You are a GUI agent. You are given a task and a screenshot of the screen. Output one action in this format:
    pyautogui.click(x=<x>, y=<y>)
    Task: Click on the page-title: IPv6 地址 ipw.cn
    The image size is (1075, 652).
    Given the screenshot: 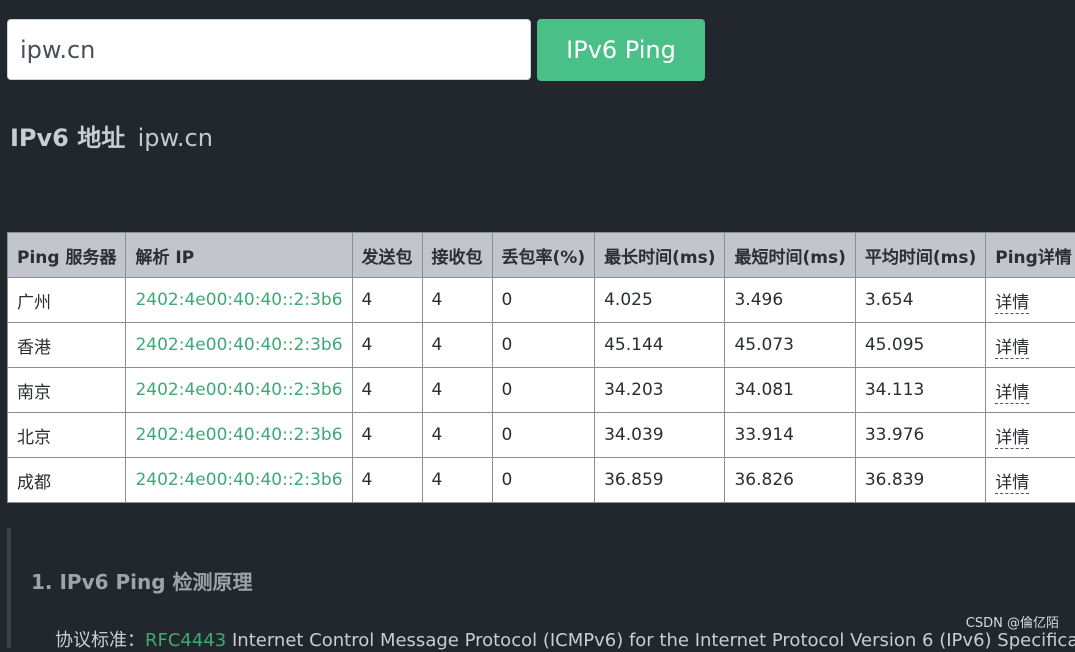 What is the action you would take?
    pyautogui.click(x=111, y=135)
    